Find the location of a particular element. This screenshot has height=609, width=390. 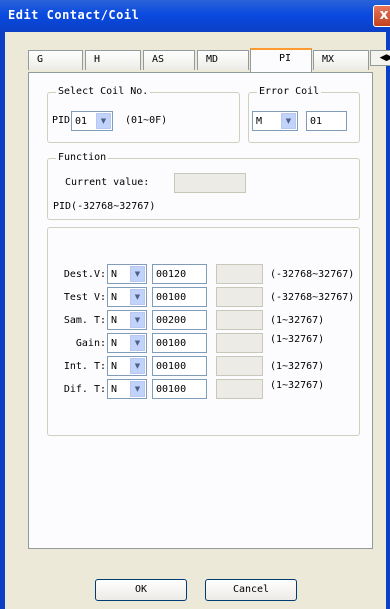

param-row-dif-t: Dif. T: N ▼ 00100 (1~32767) is located at coordinates (204, 389).